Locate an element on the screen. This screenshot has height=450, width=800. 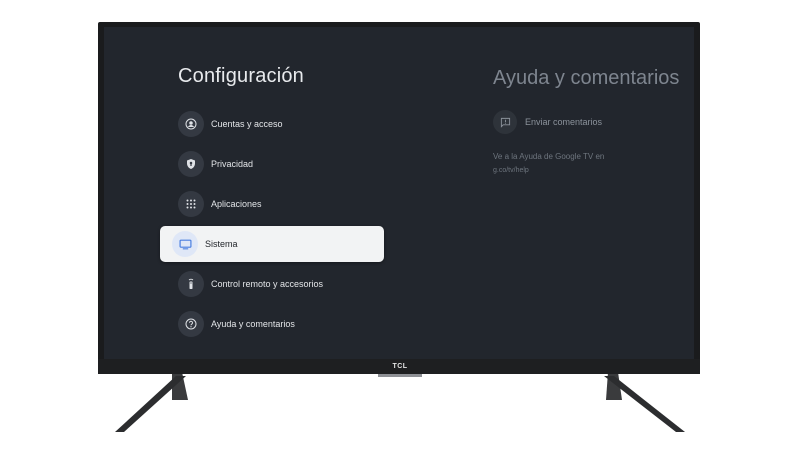
menu-item-help: Ayuda y comentarios is located at coordinates (293, 324).